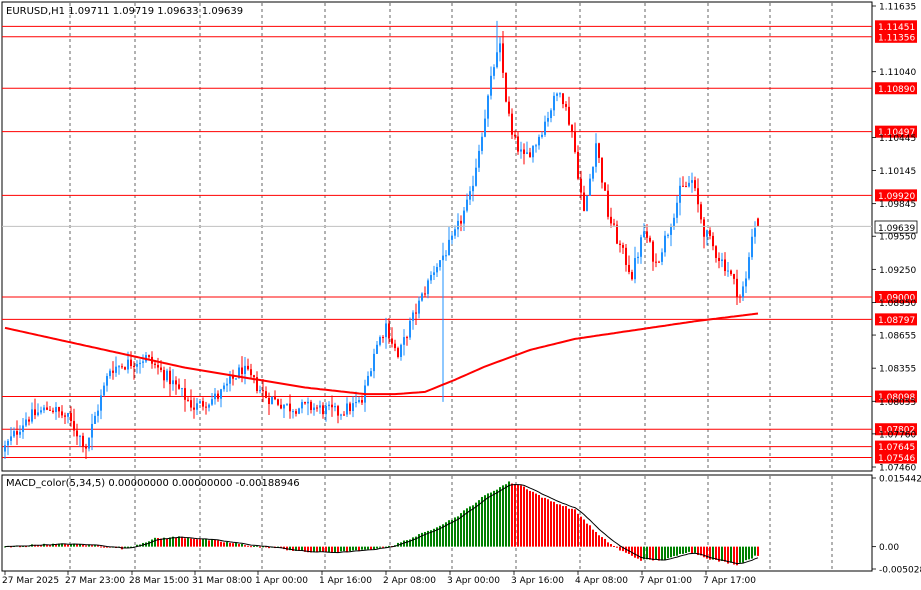  What do you see at coordinates (896, 321) in the screenshot?
I see `level-label: 1.08797` at bounding box center [896, 321].